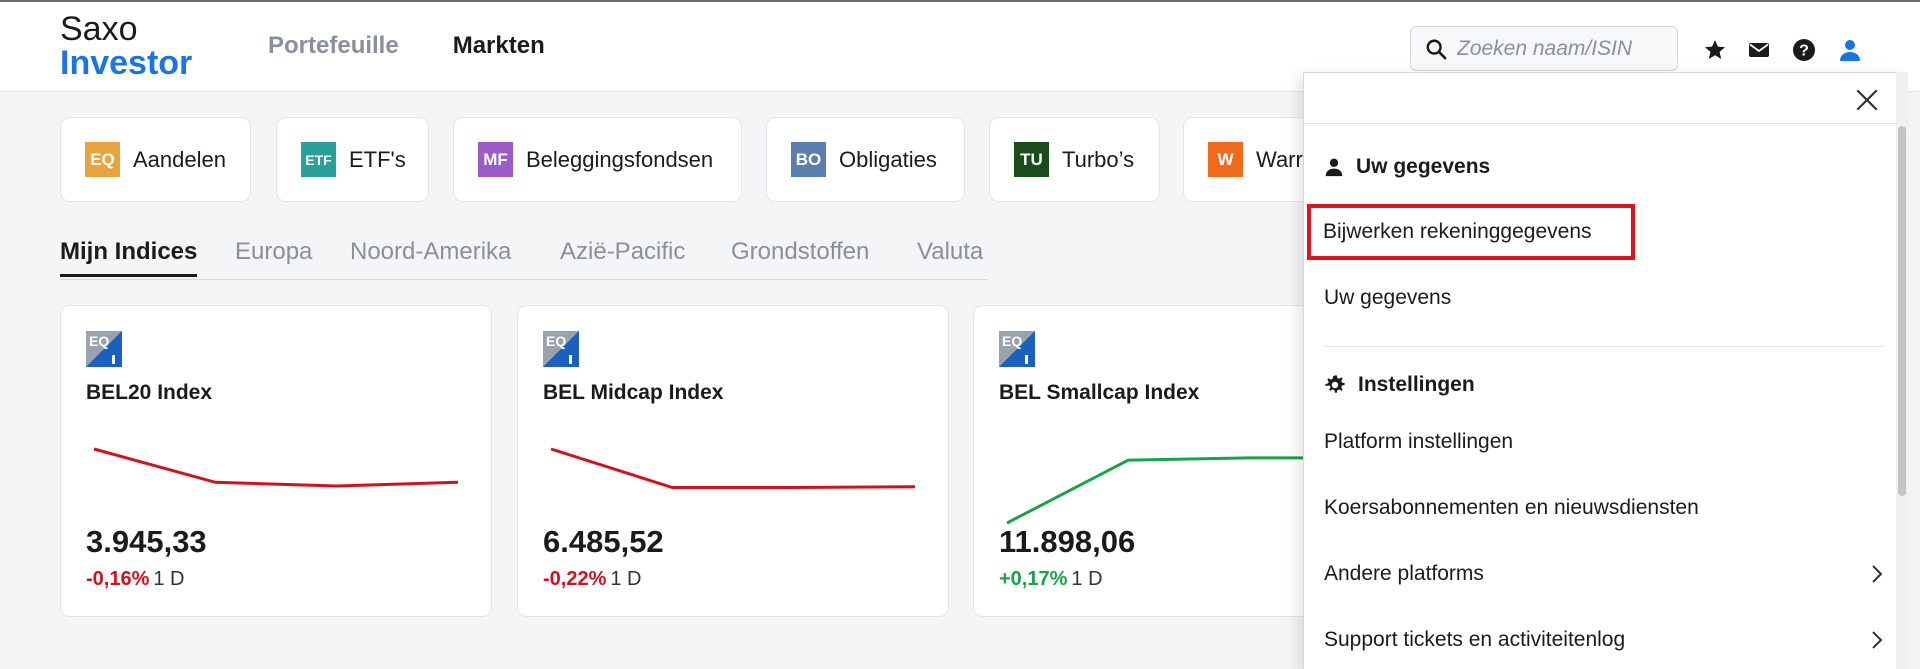 The image size is (1920, 669). I want to click on index-price: 6.485,52, so click(603, 541).